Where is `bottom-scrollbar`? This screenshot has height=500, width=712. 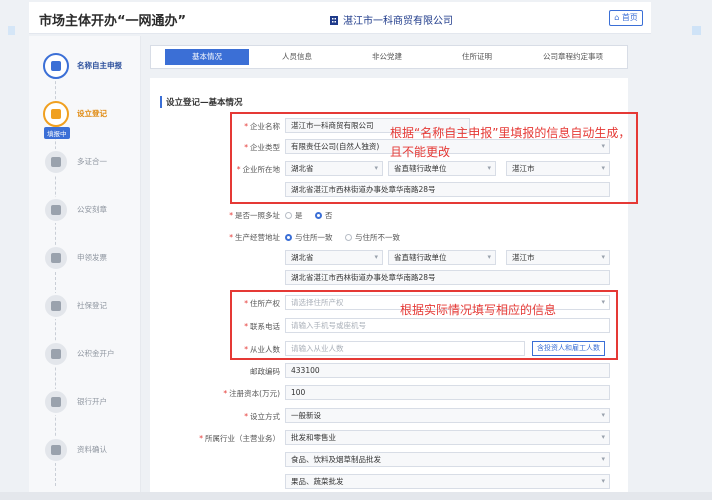 bottom-scrollbar is located at coordinates (356, 496).